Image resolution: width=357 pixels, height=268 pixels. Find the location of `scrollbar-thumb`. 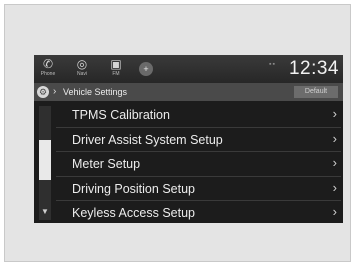

scrollbar-thumb is located at coordinates (45, 160).